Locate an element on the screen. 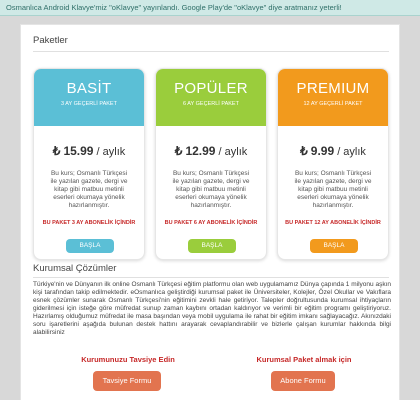  package-note: BU PAKET 3 AY ABONELİK İÇİNDİR is located at coordinates (89, 223).